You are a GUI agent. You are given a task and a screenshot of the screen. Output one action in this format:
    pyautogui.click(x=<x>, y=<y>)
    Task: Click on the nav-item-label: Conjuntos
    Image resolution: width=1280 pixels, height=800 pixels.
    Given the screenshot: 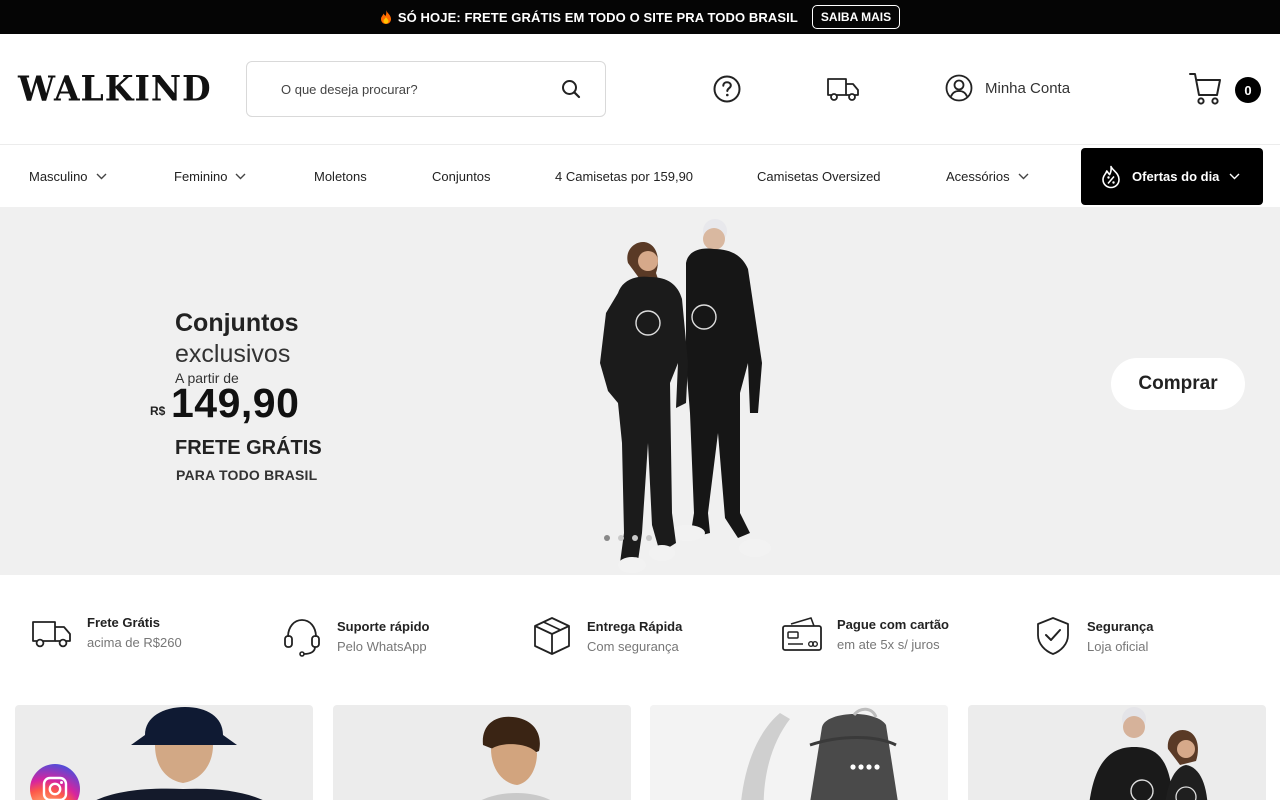 What is the action you would take?
    pyautogui.click(x=461, y=176)
    